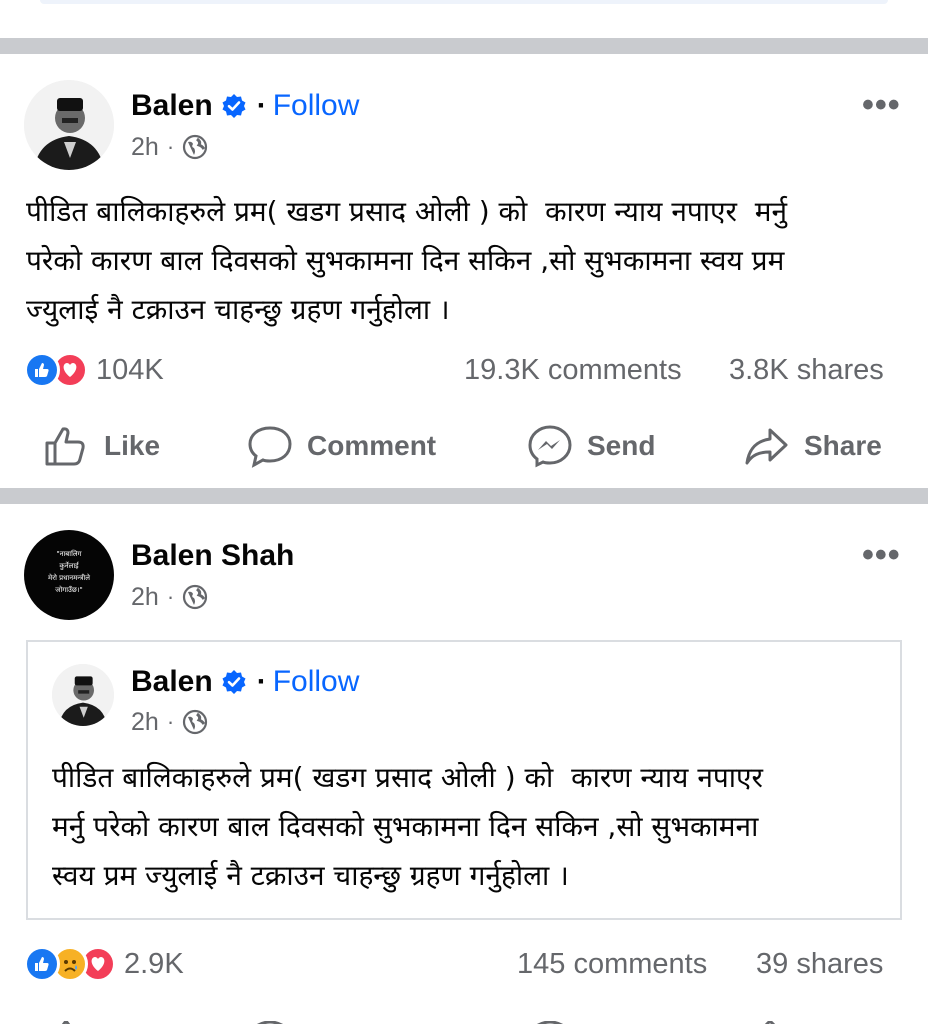  Describe the element at coordinates (154, 963) in the screenshot. I see `reaction-count: 2.9K` at that location.